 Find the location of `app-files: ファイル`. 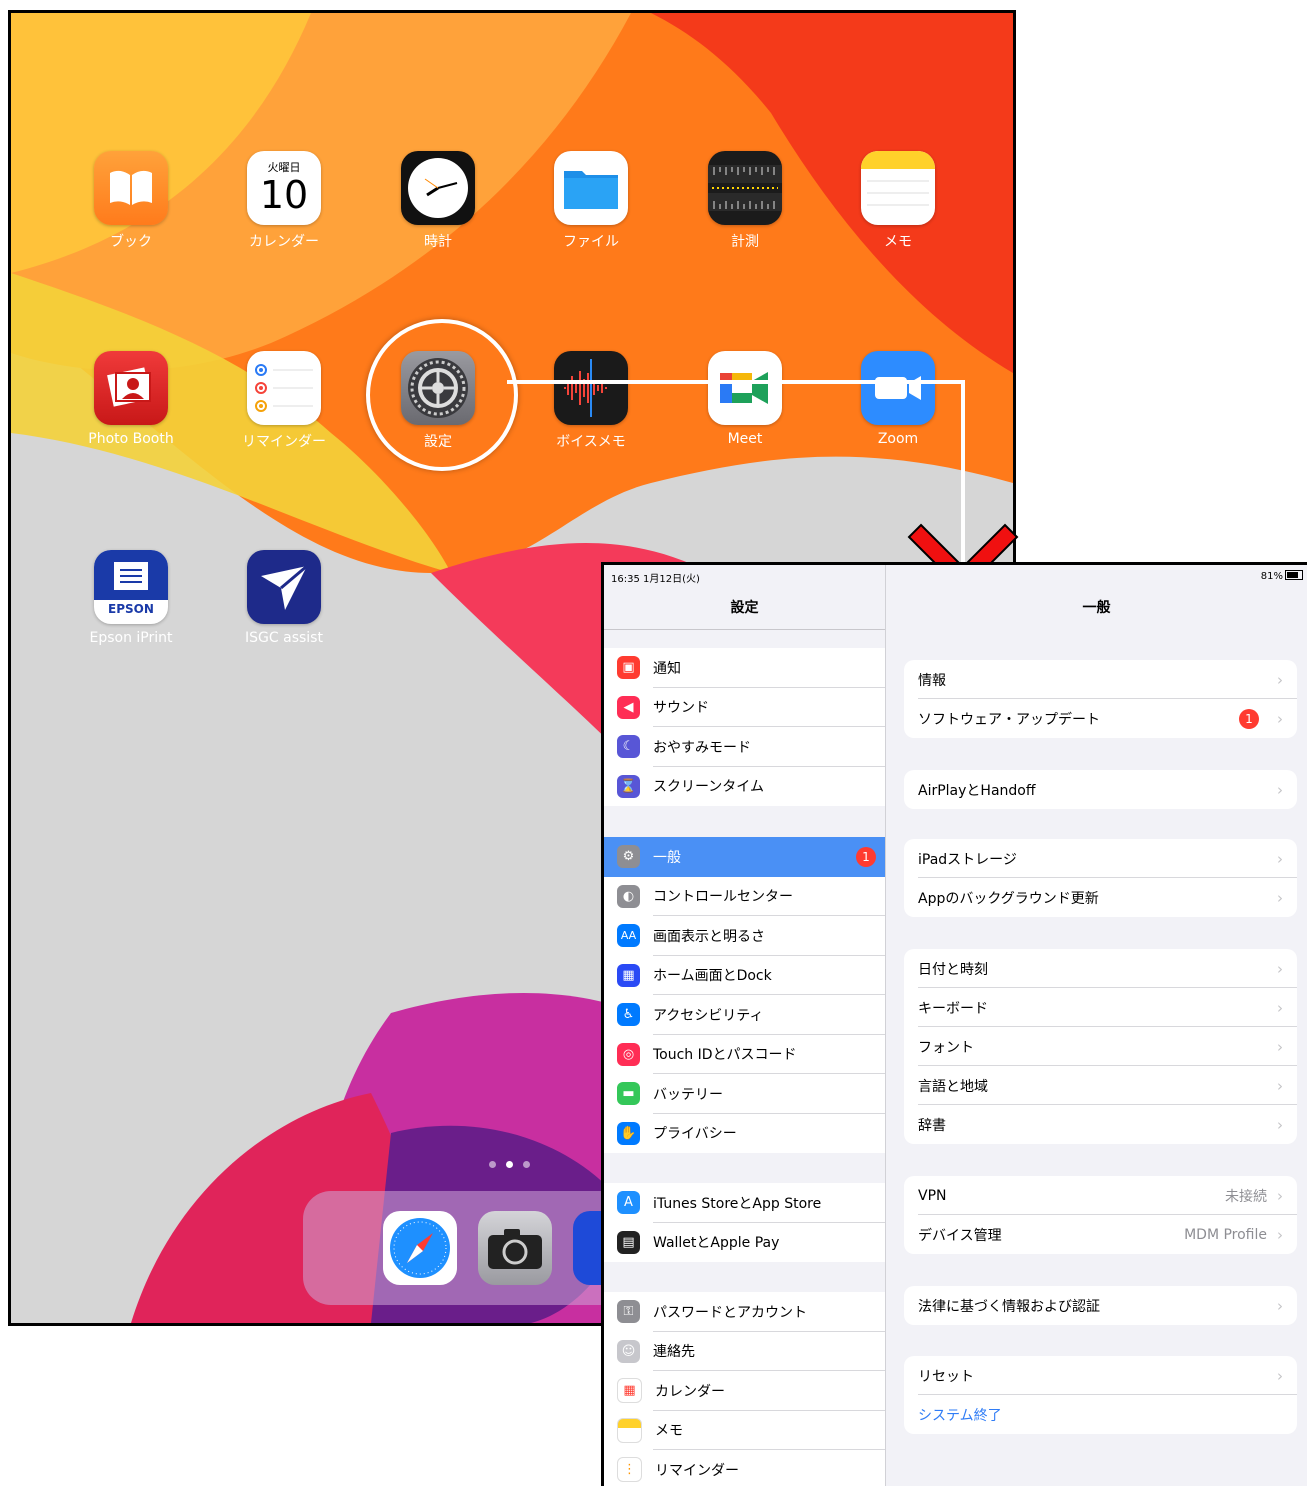

app-files: ファイル is located at coordinates (591, 201).